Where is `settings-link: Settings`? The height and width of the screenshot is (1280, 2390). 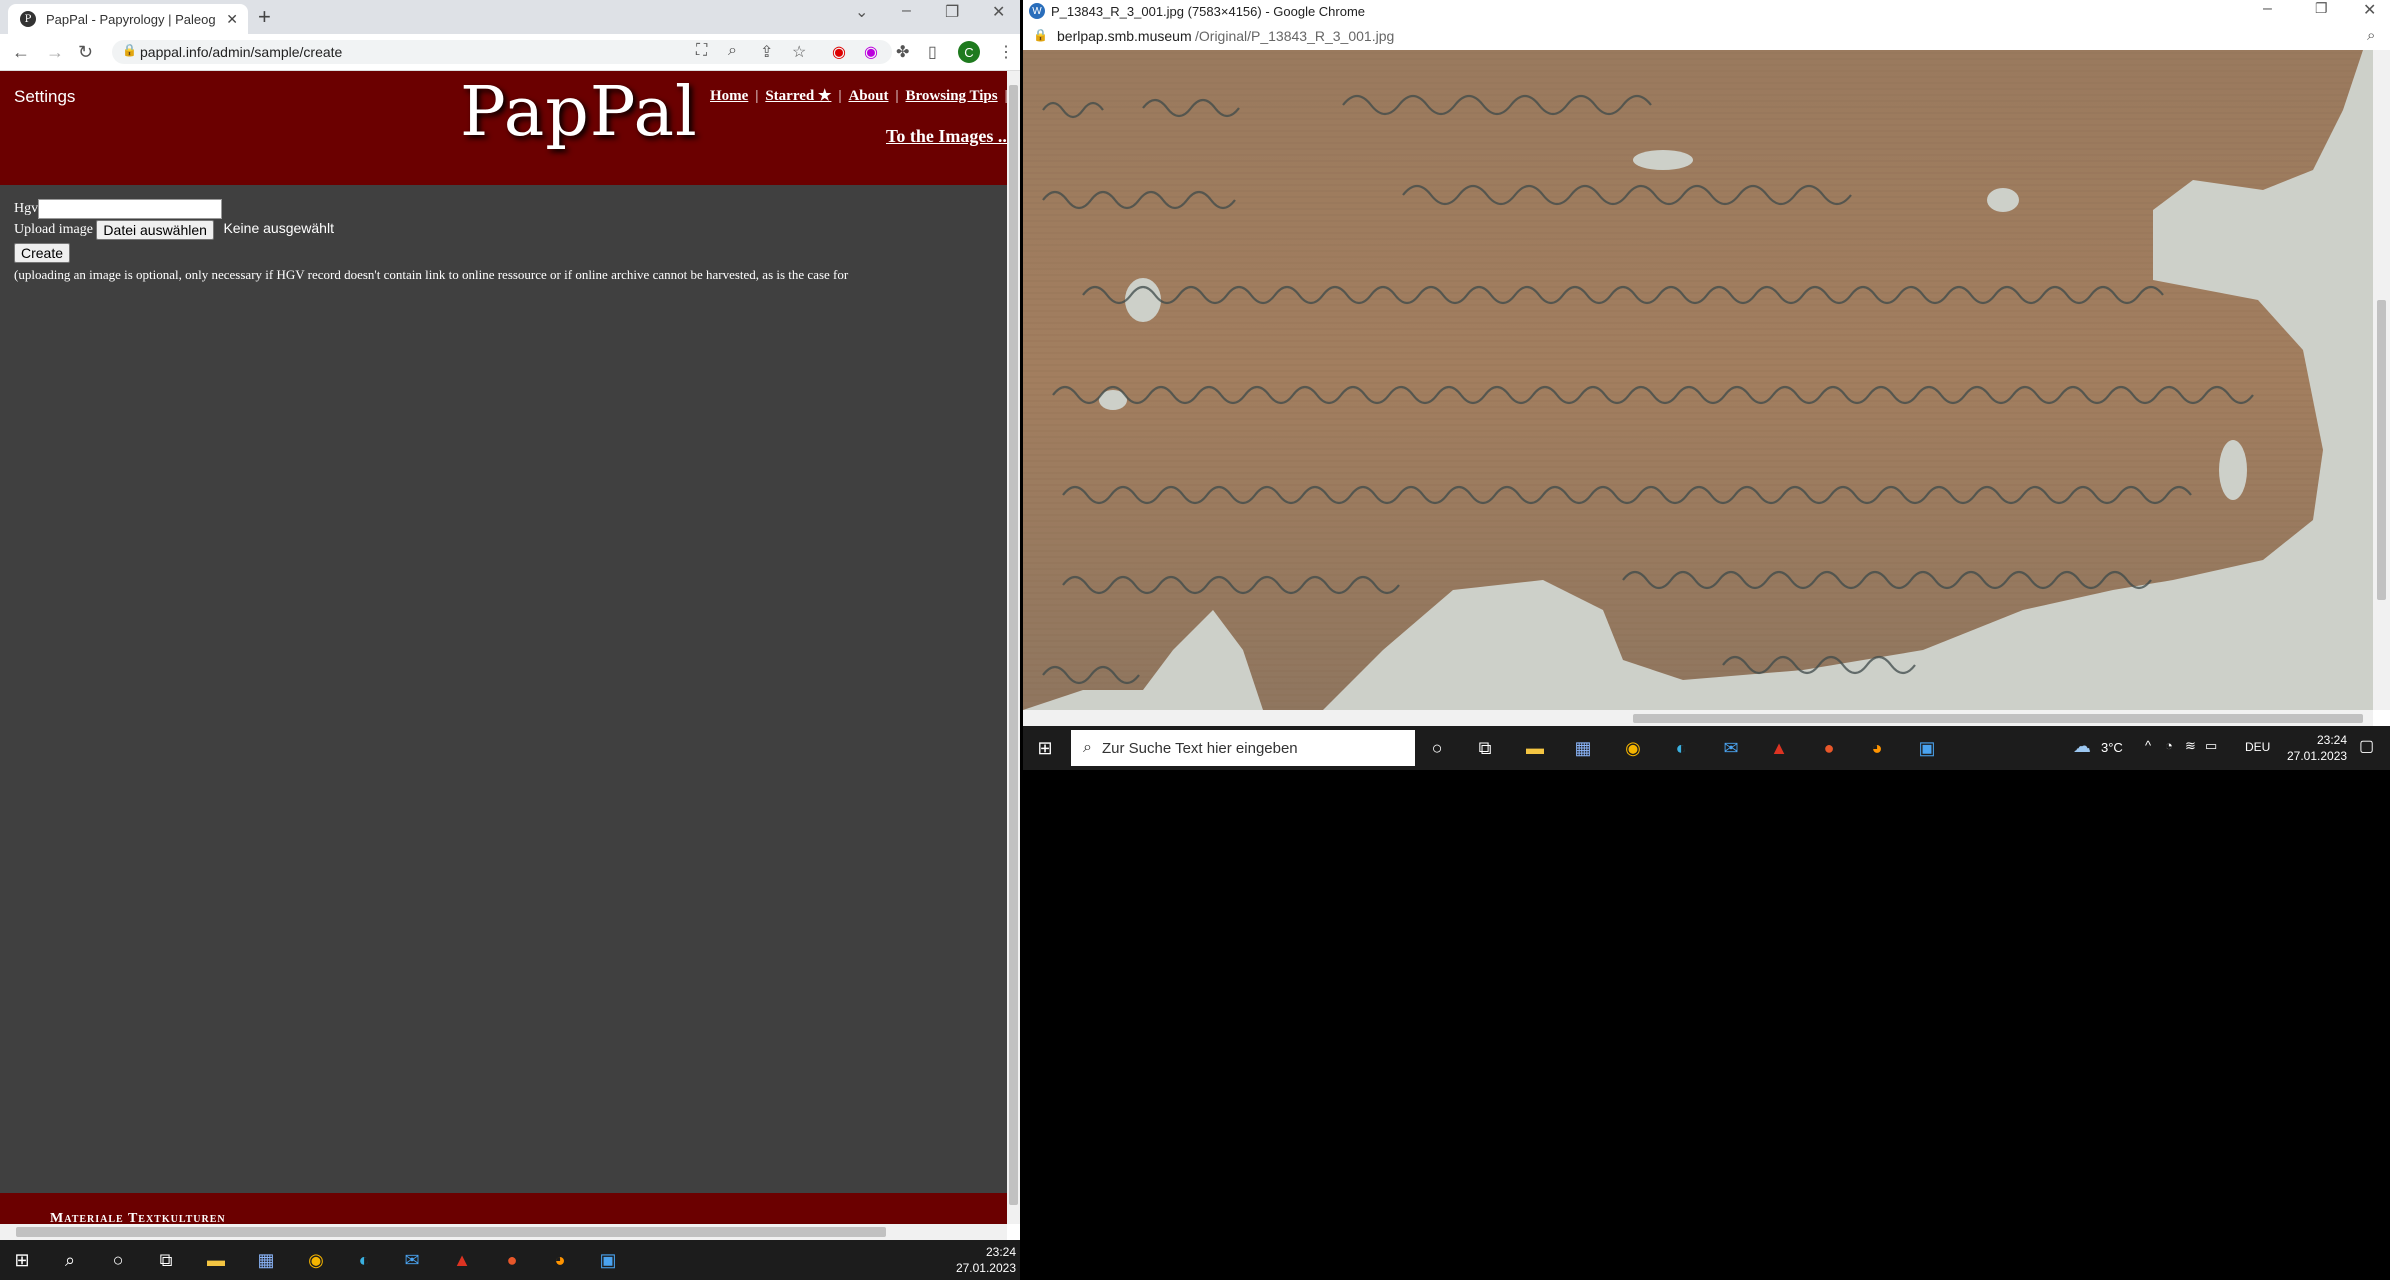 settings-link: Settings is located at coordinates (44, 97).